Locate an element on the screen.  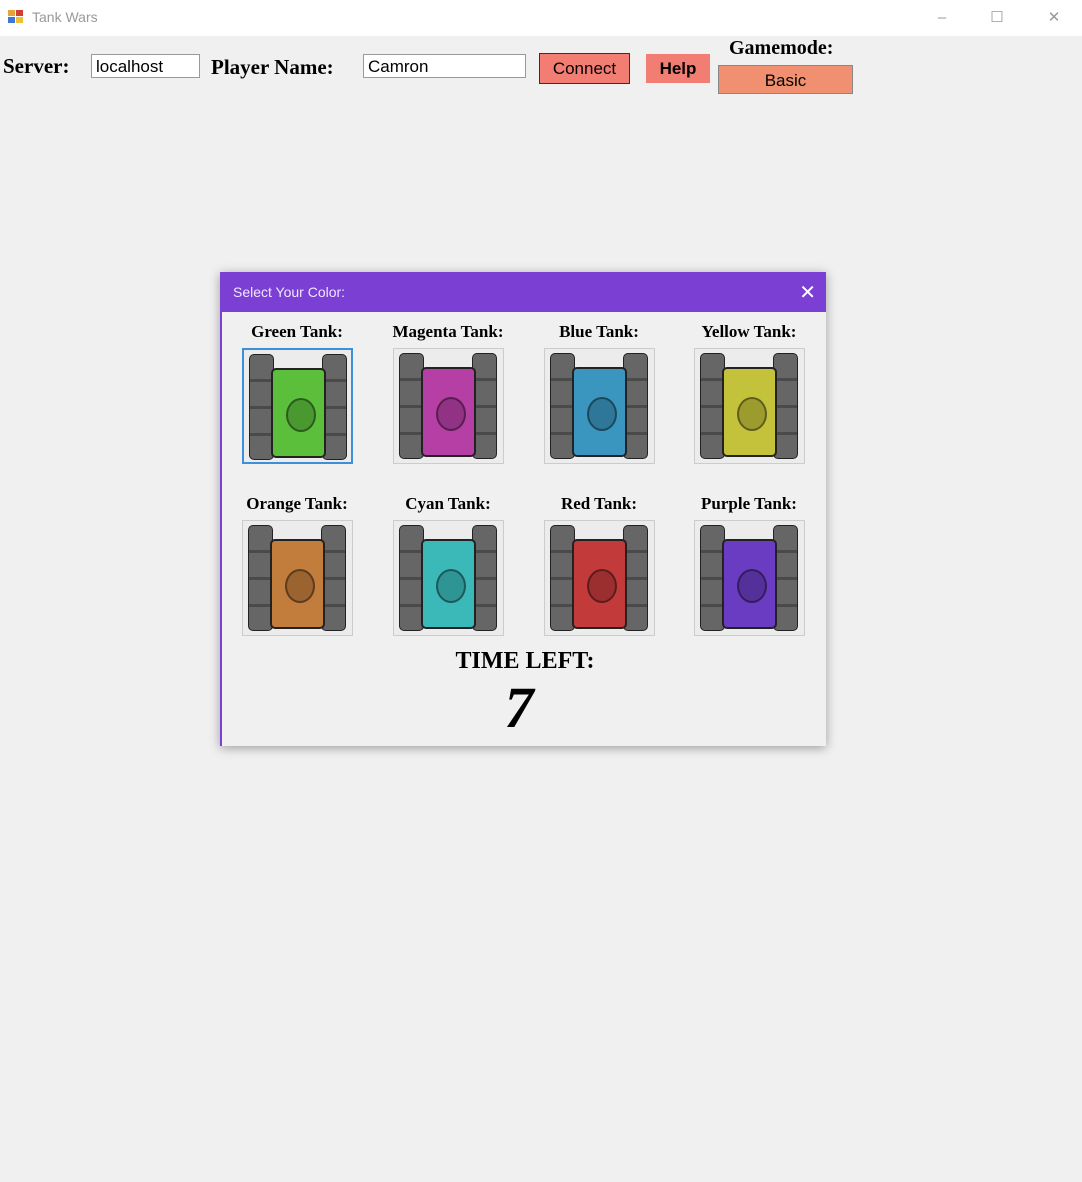
dialog-close-icon: ✕ is located at coordinates (807, 292).